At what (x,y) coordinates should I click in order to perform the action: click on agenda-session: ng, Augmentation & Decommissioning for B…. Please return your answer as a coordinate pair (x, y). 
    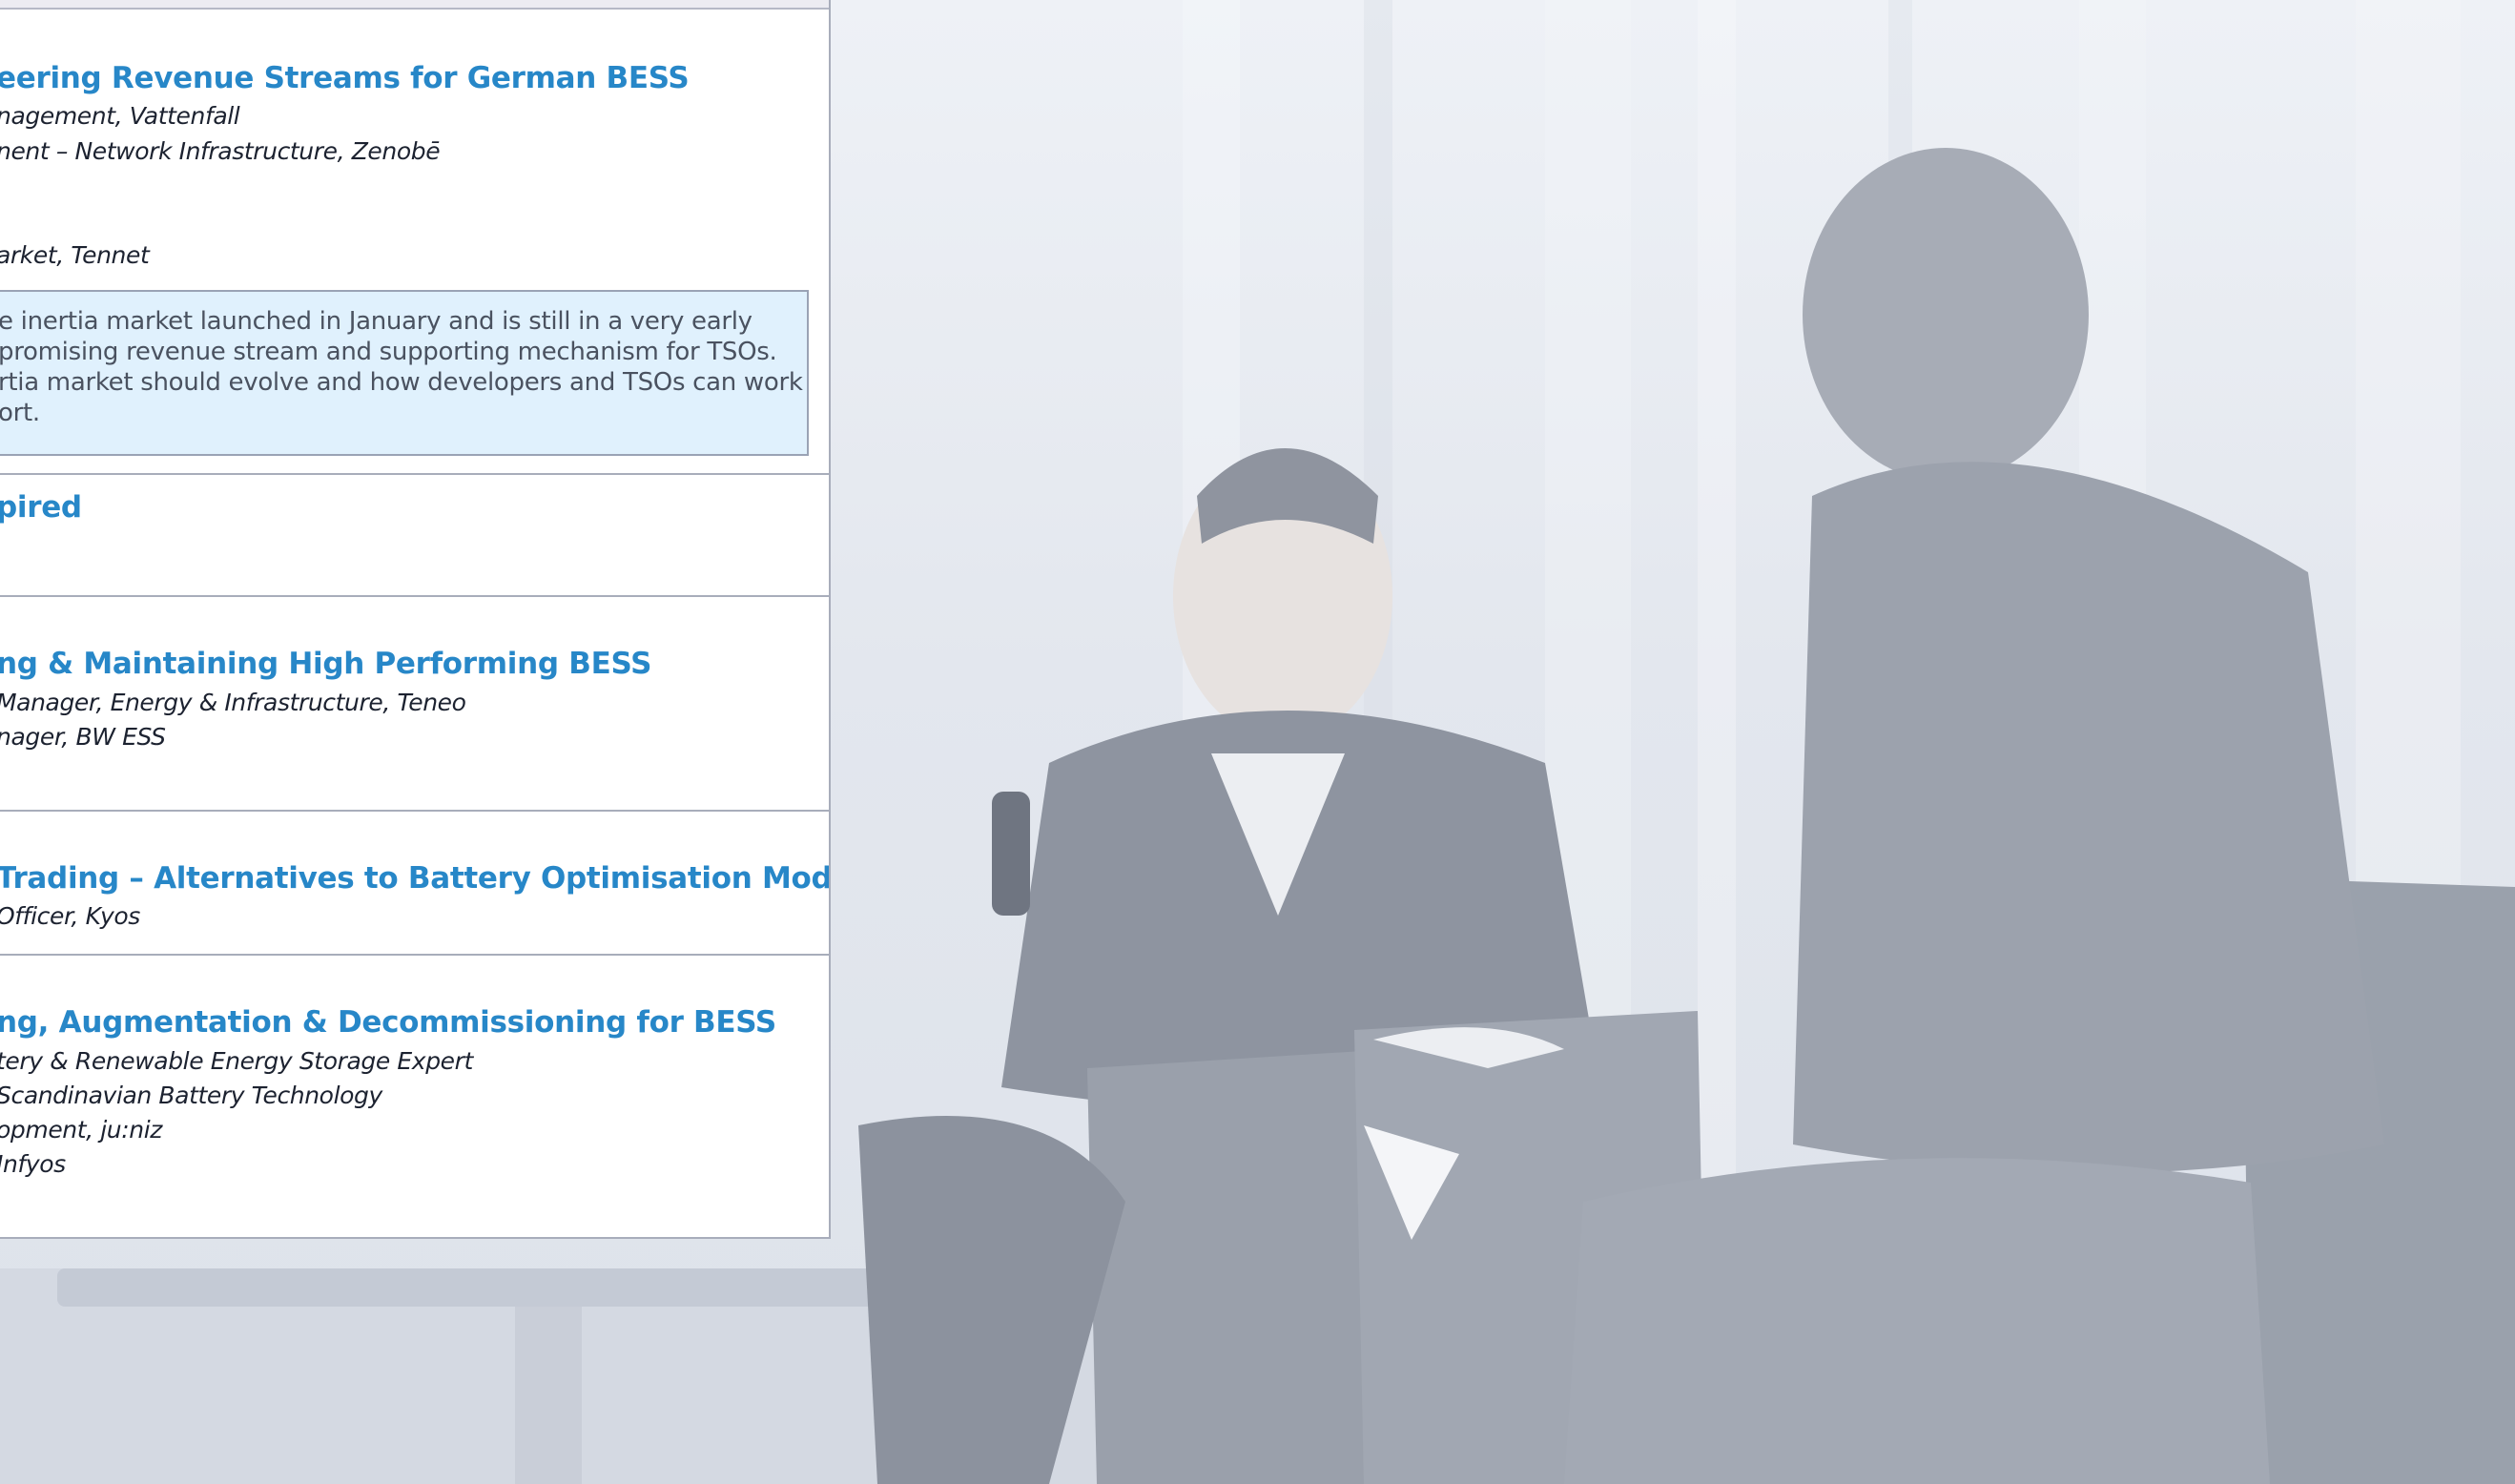
    Looking at the image, I should click on (414, 1096).